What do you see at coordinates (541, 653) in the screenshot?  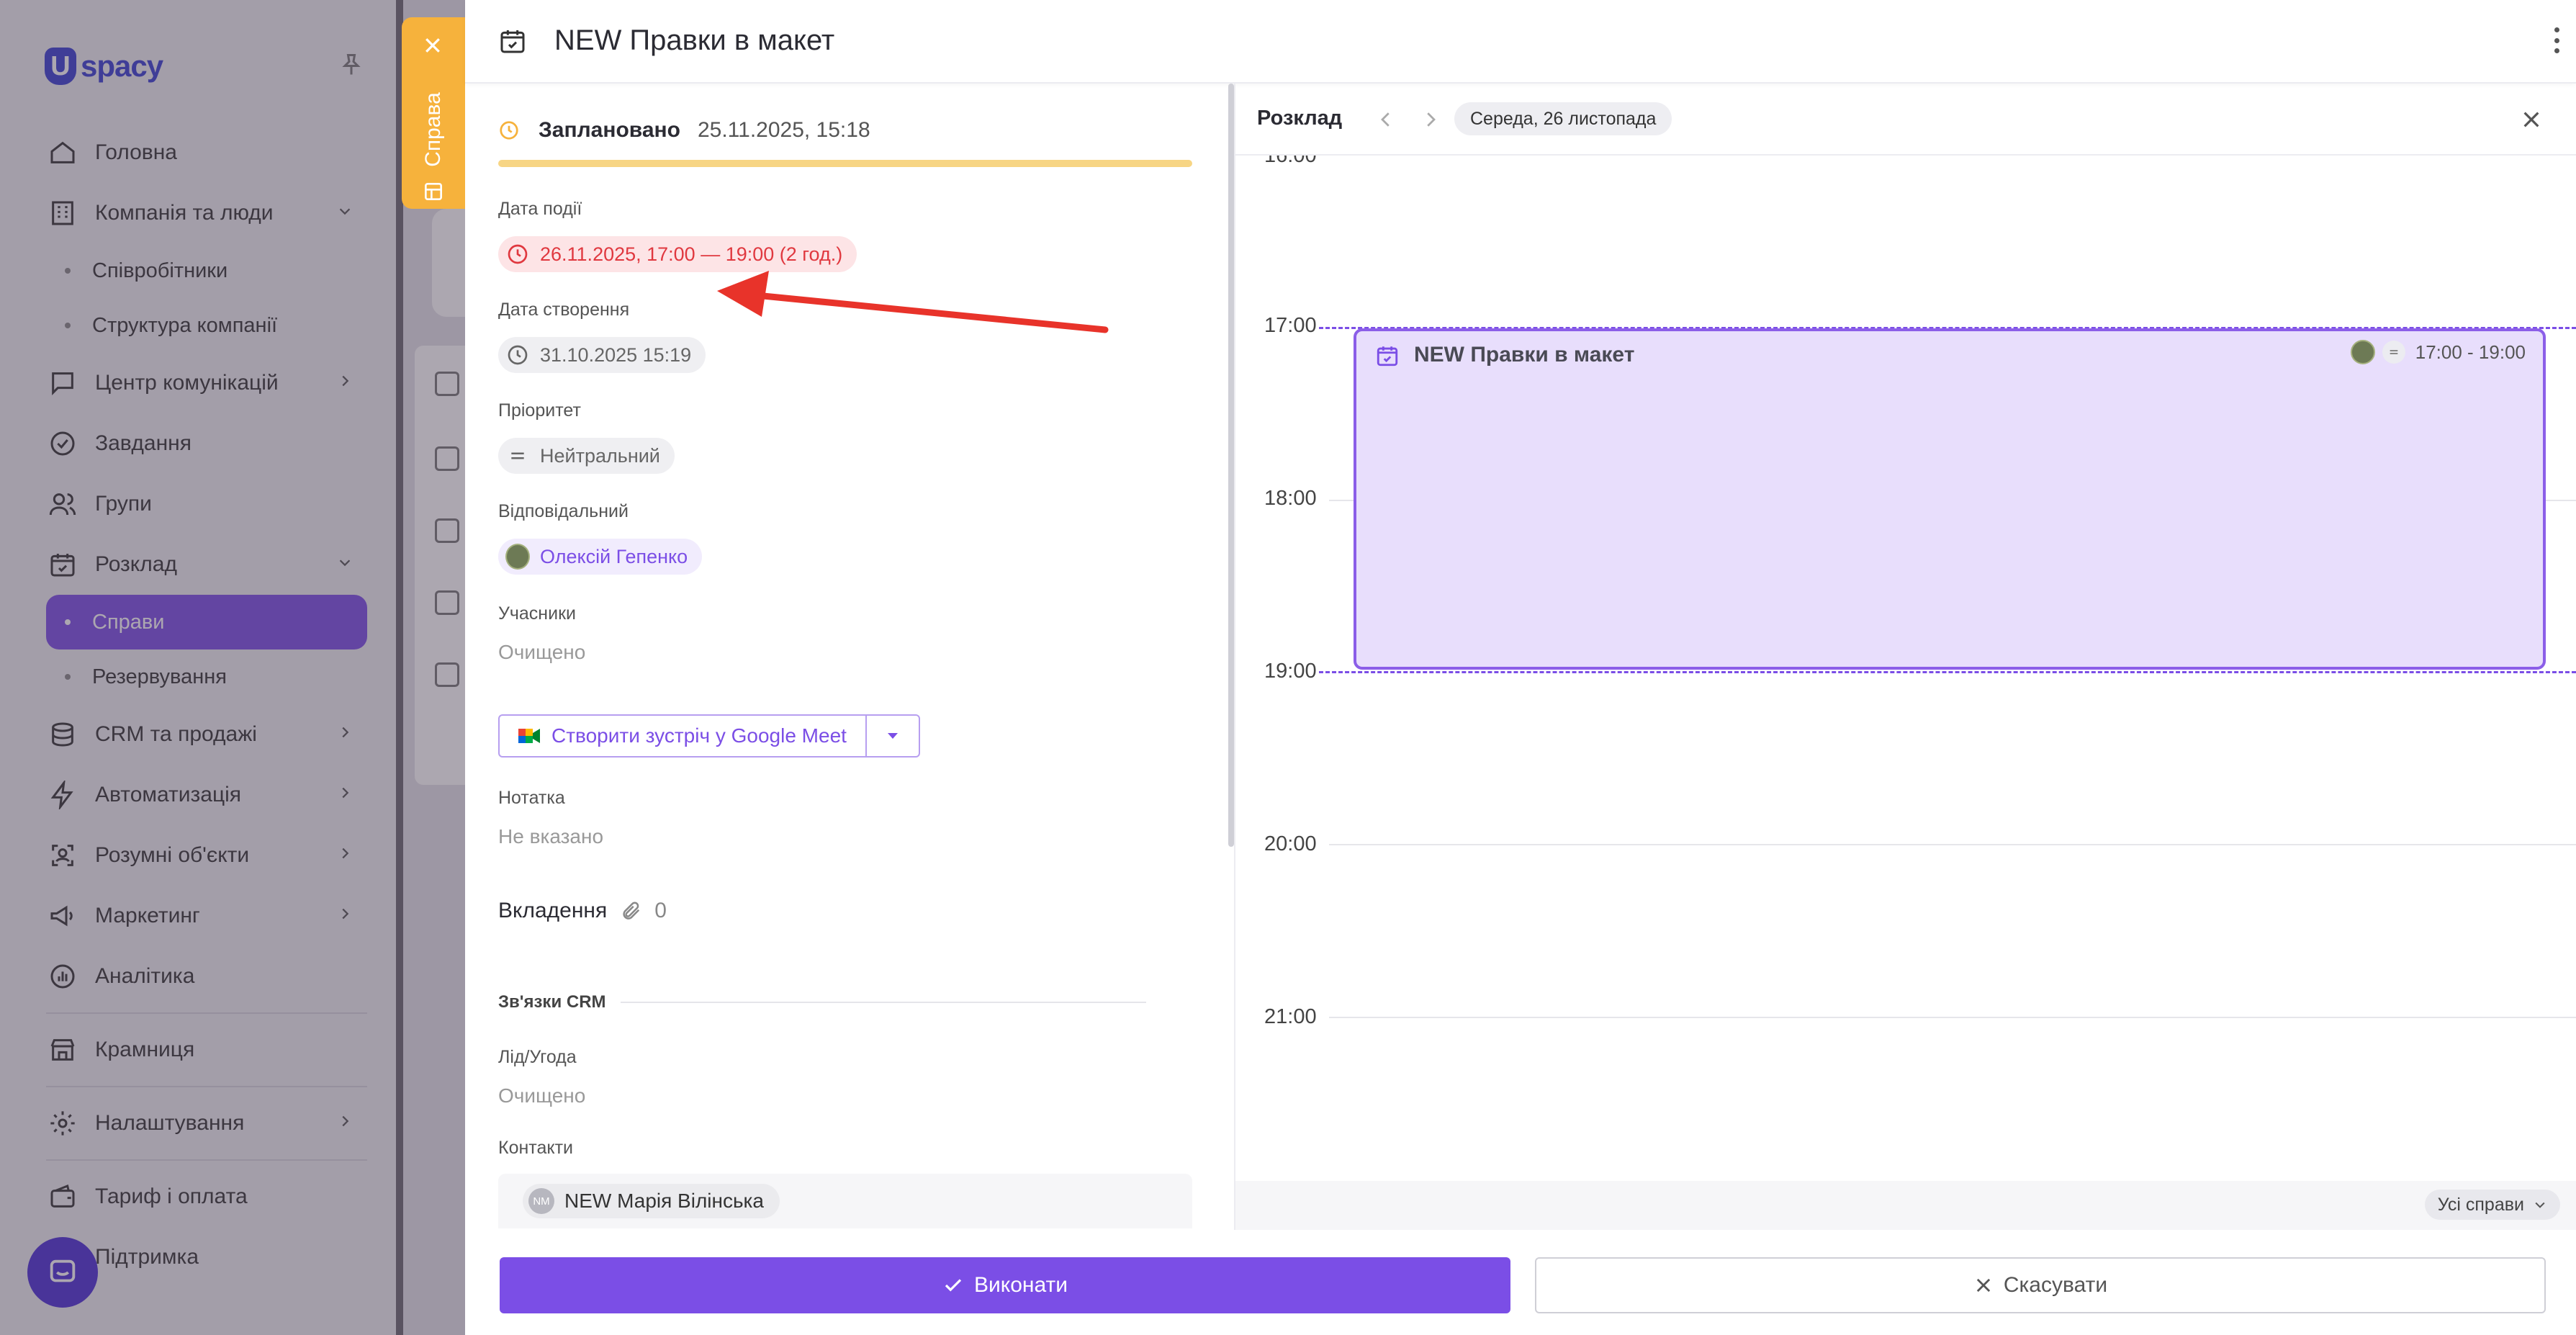 I see `participants-value: Очищено` at bounding box center [541, 653].